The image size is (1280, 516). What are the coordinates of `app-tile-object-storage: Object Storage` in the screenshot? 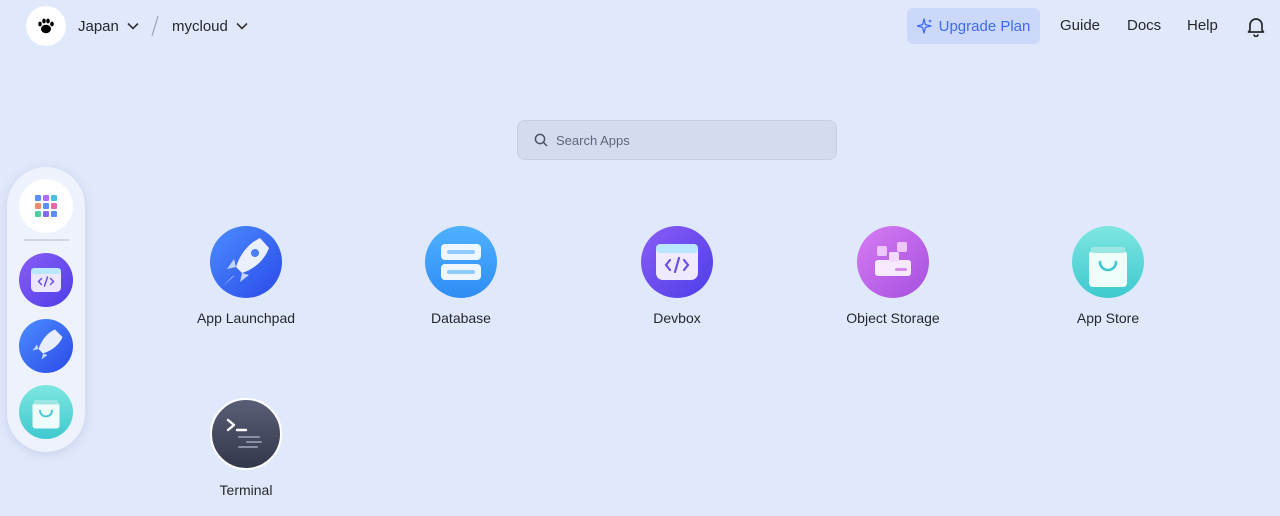 It's located at (893, 281).